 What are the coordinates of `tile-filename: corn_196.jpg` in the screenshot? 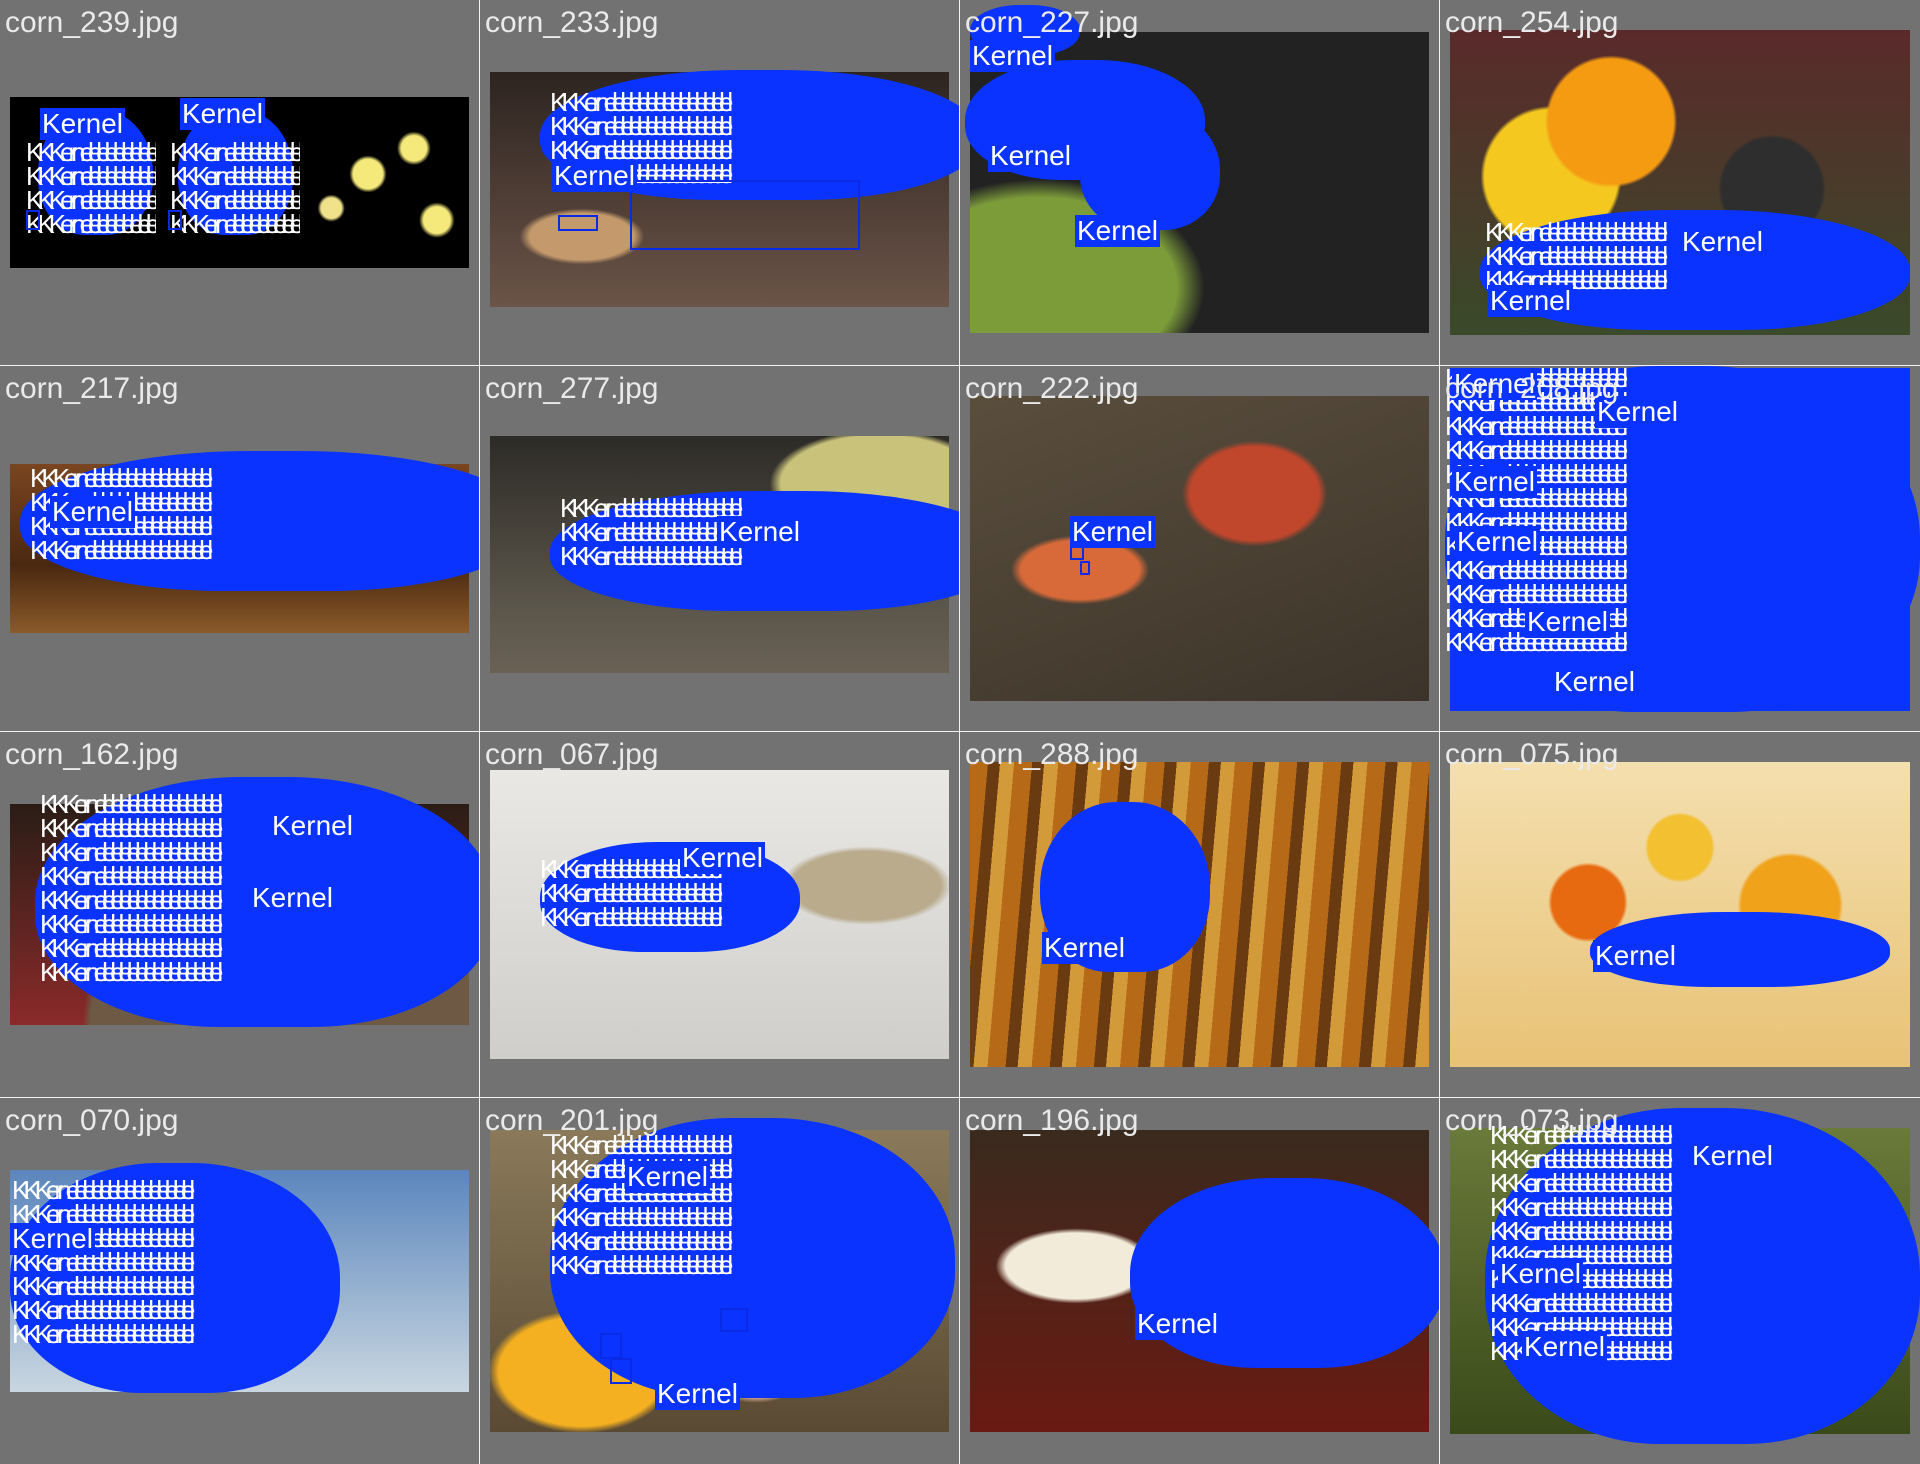 It's located at (1052, 1120).